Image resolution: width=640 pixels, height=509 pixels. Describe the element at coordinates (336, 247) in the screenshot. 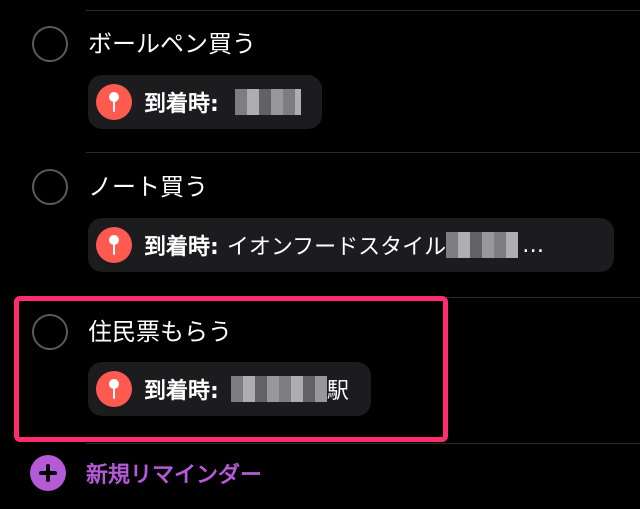

I see `location-name: イオンフードスタイル` at that location.